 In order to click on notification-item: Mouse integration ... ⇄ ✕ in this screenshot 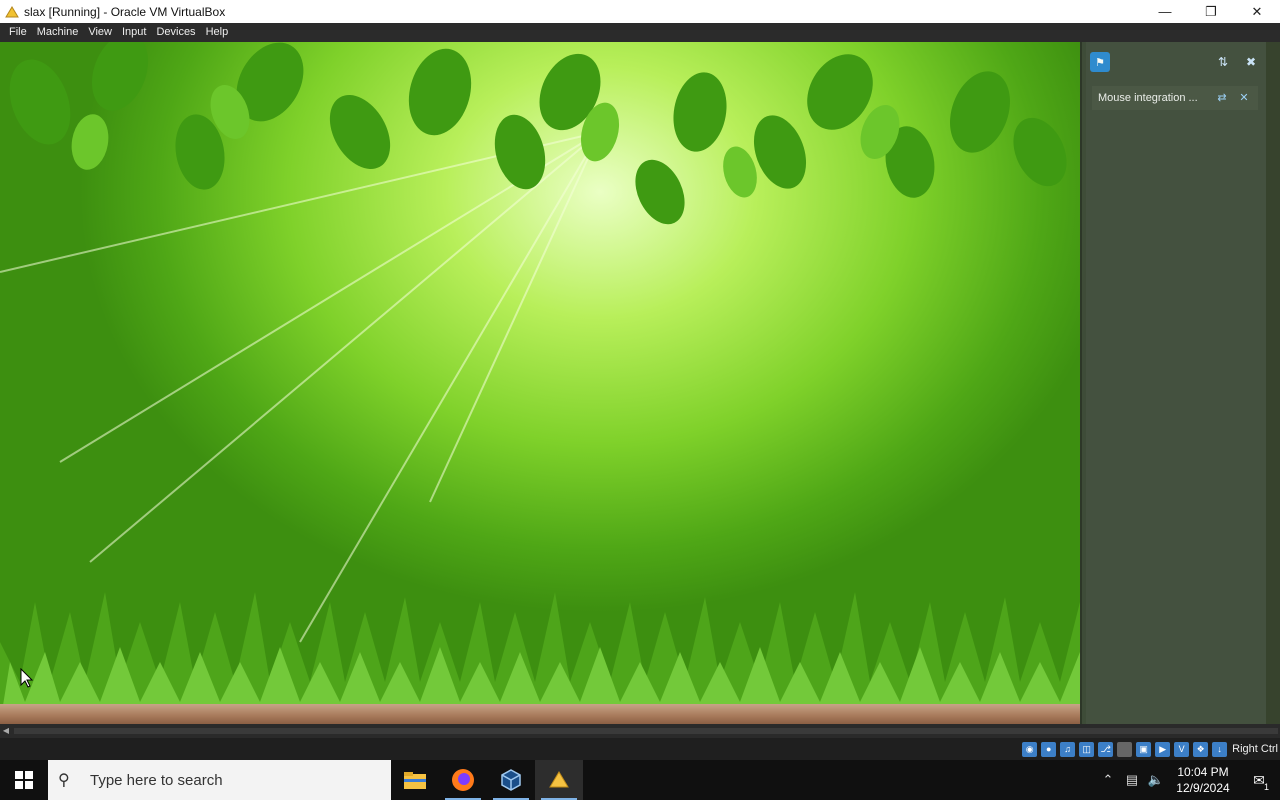, I will do `click(1175, 98)`.